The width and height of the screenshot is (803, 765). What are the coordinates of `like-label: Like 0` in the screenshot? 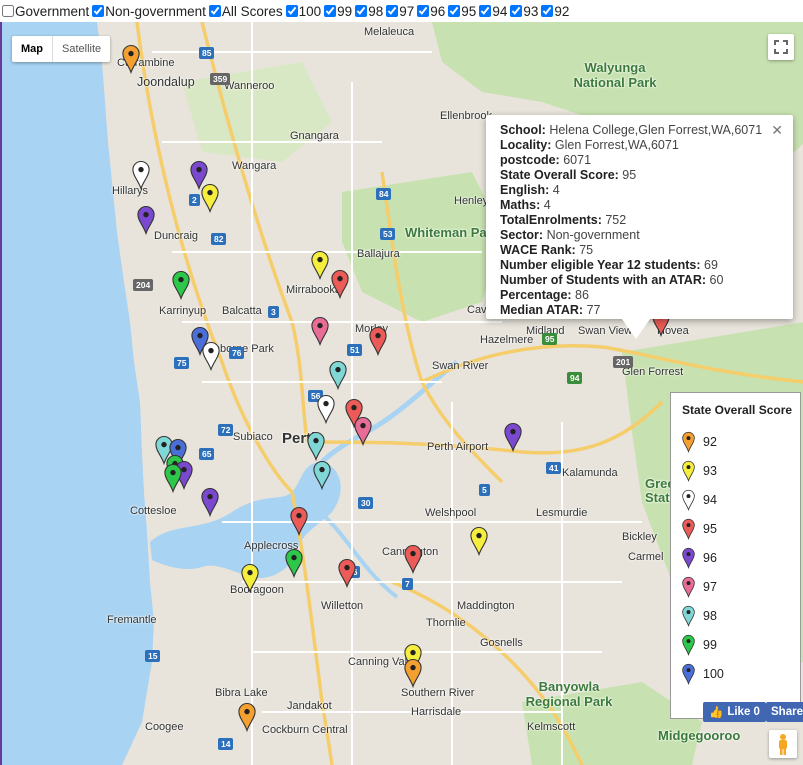 It's located at (743, 712).